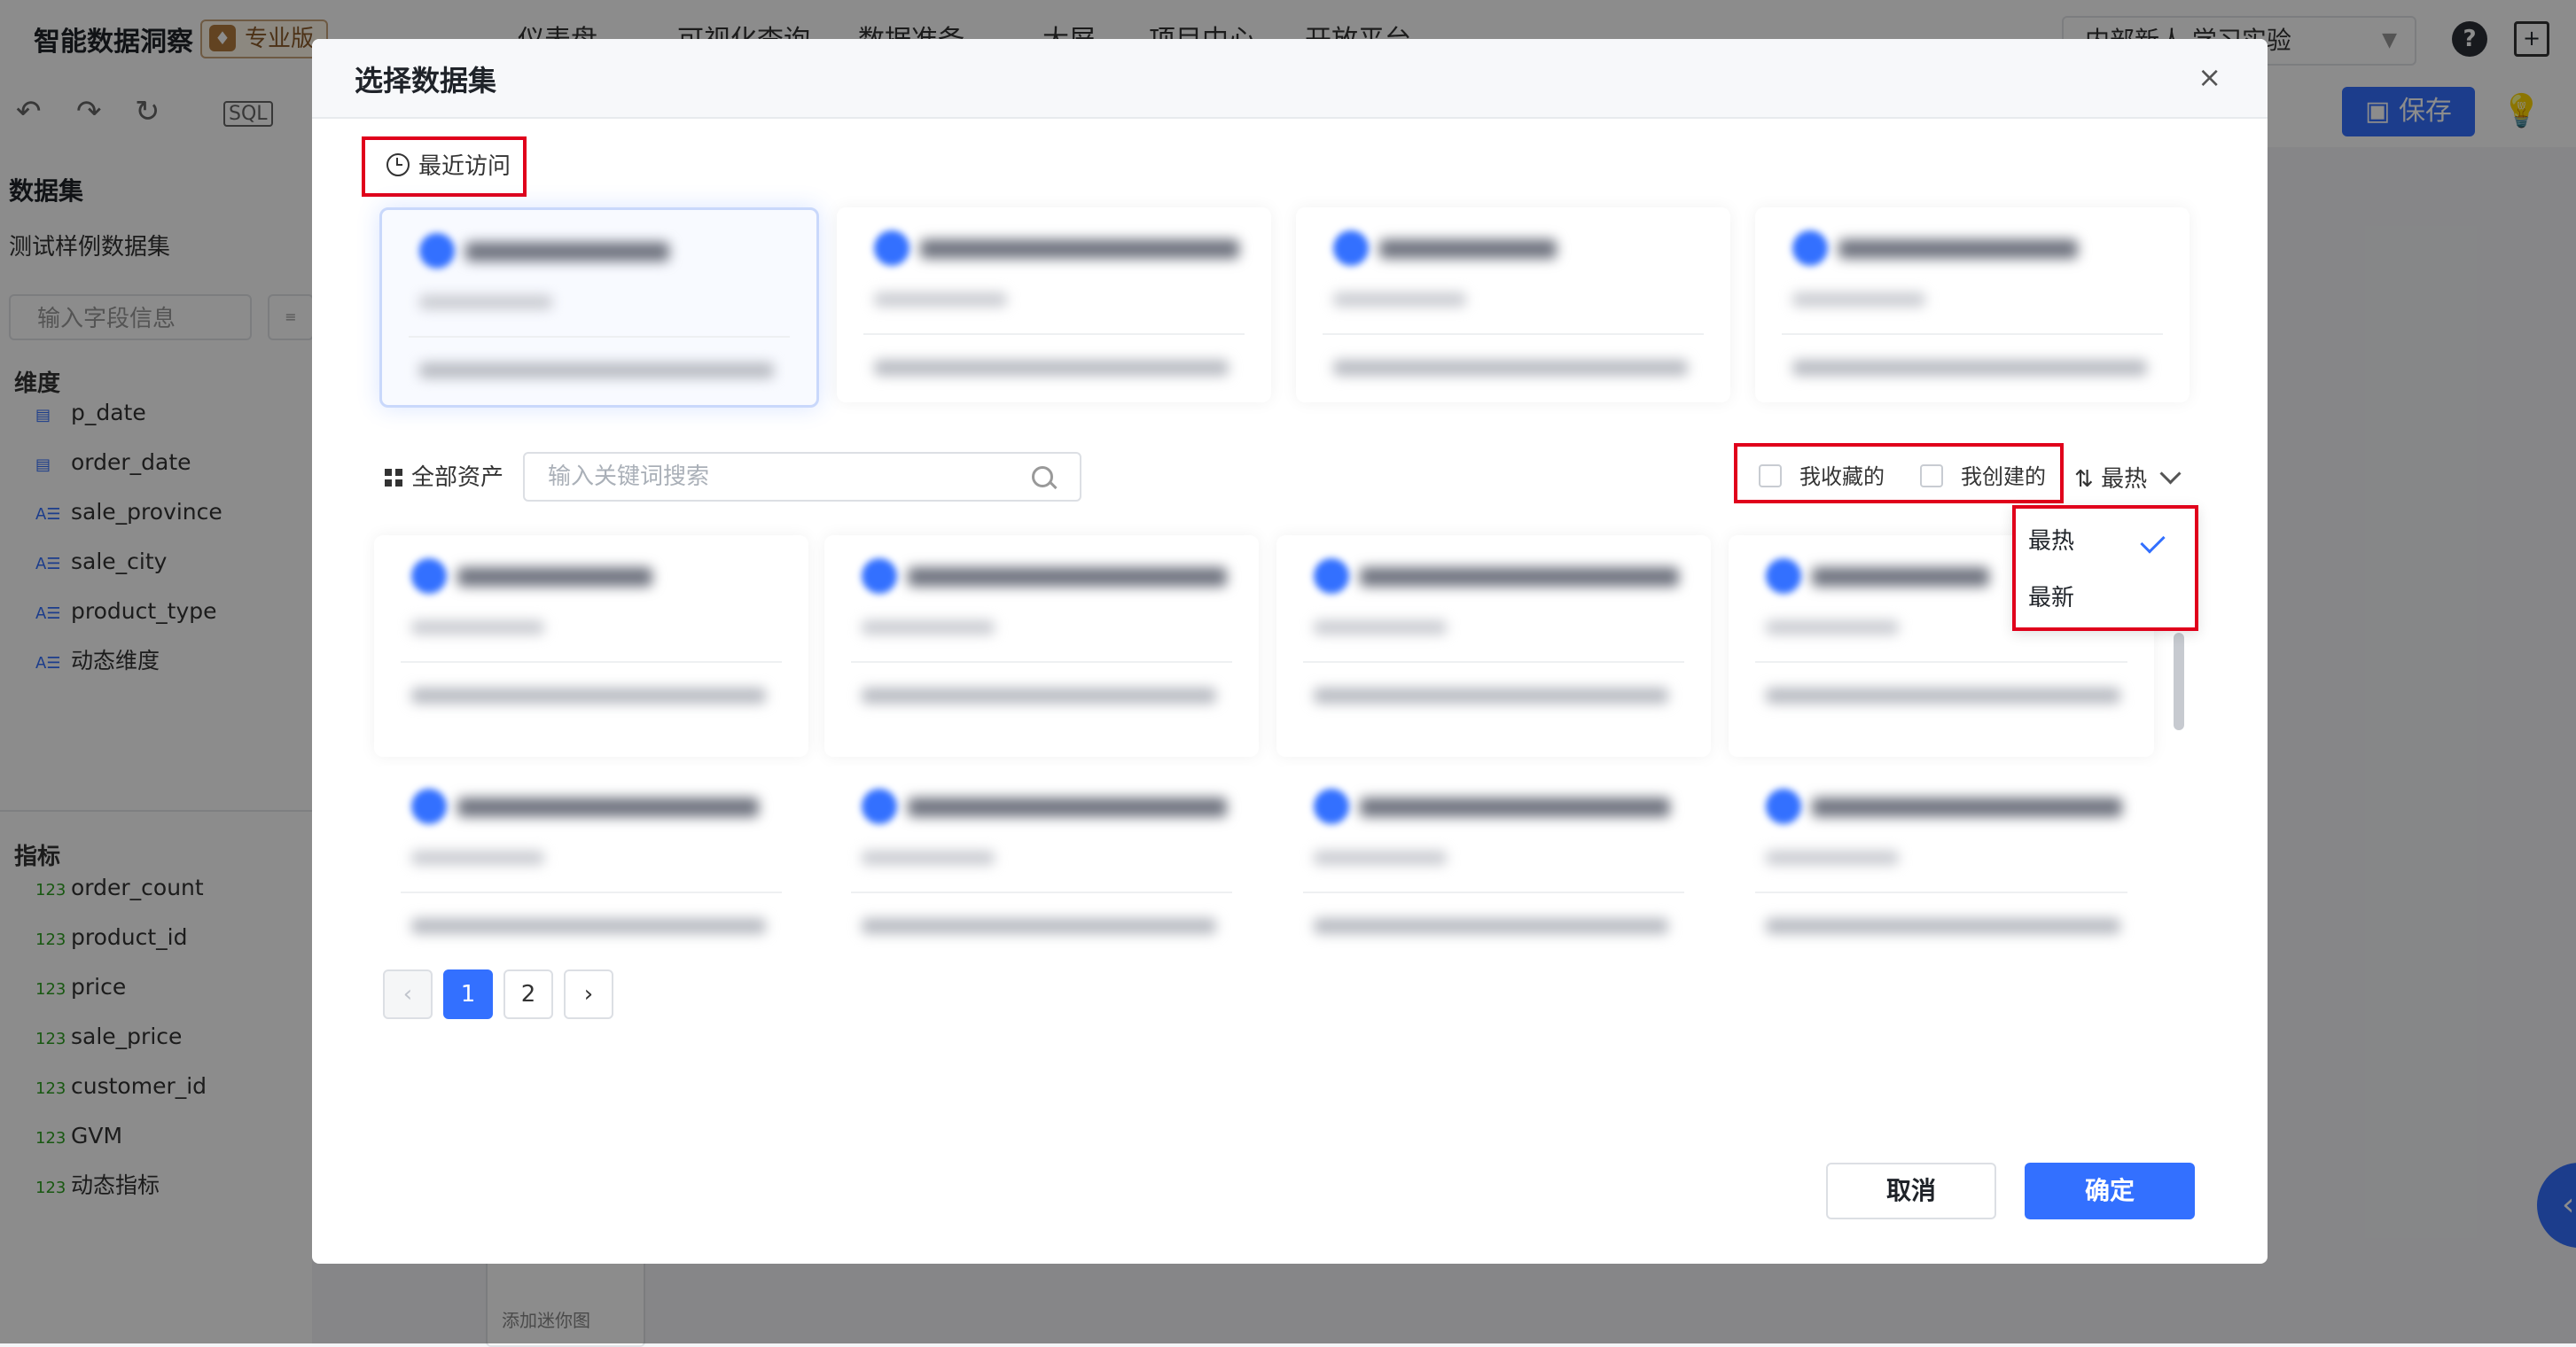 This screenshot has width=2576, height=1347. I want to click on search-icon, so click(1042, 476).